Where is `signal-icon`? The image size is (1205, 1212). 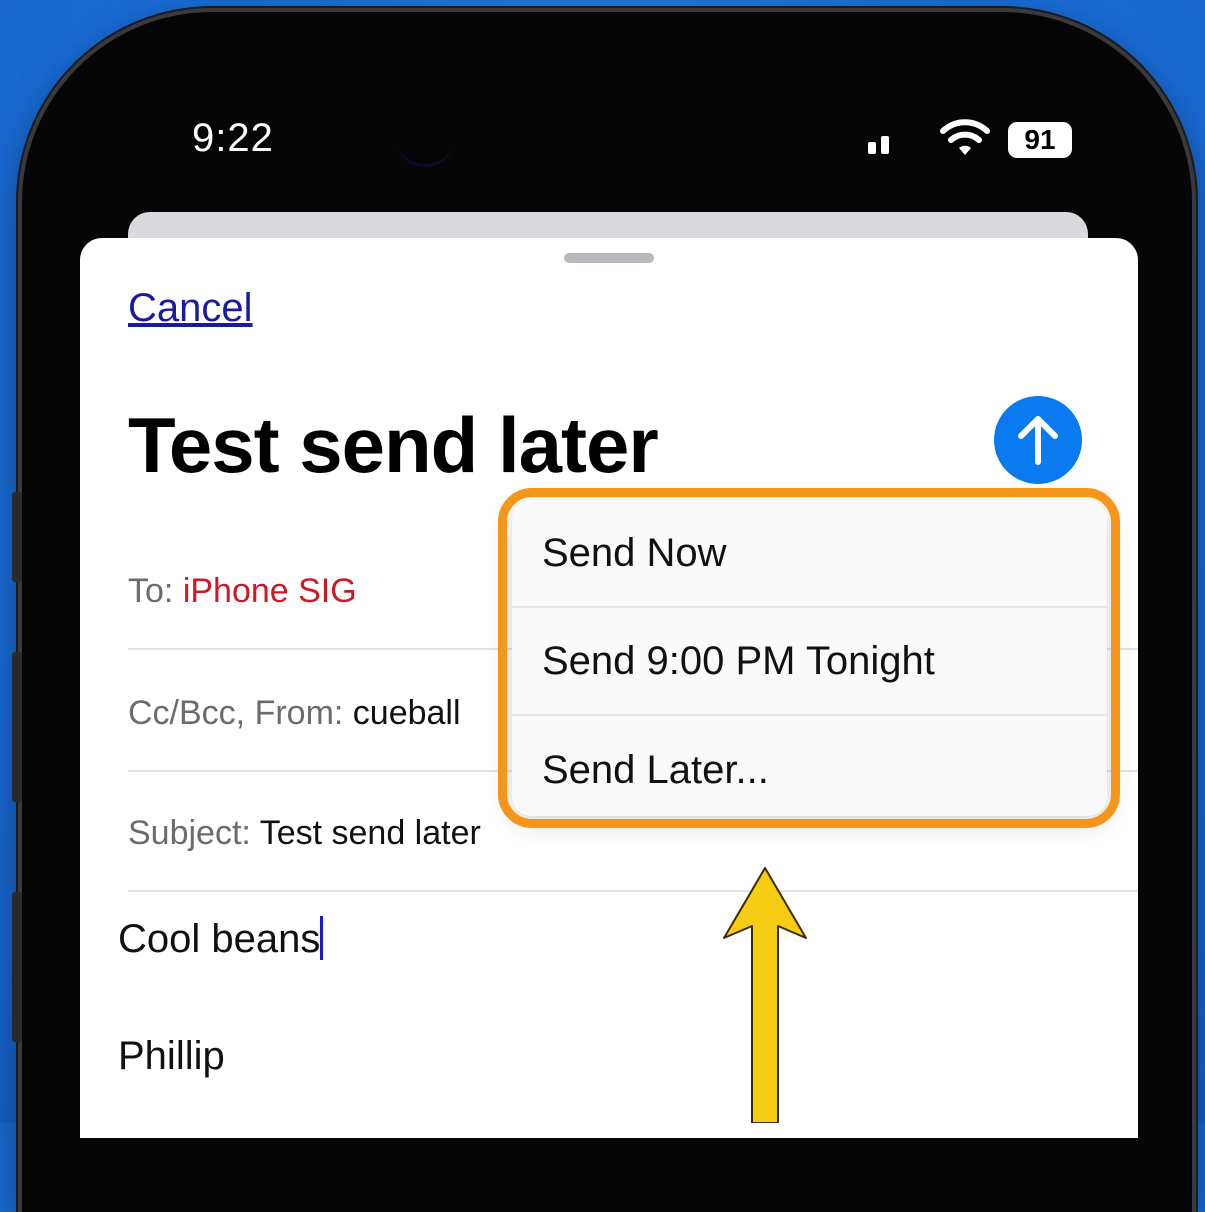
signal-icon is located at coordinates (878, 145).